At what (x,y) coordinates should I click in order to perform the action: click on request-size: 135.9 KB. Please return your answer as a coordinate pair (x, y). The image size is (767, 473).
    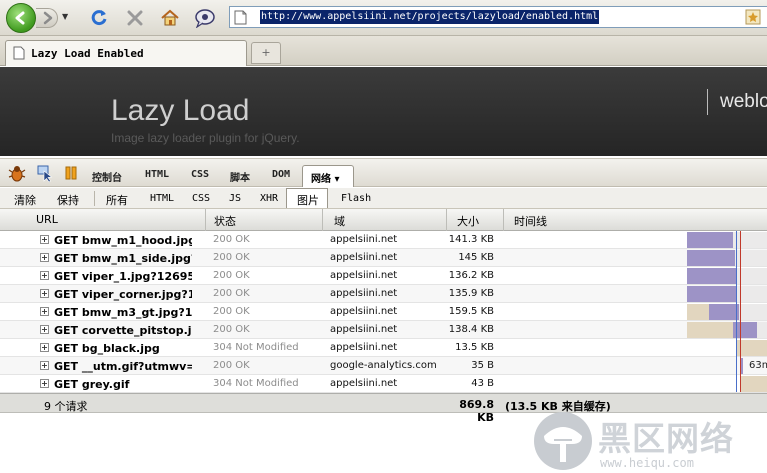
    Looking at the image, I should click on (471, 293).